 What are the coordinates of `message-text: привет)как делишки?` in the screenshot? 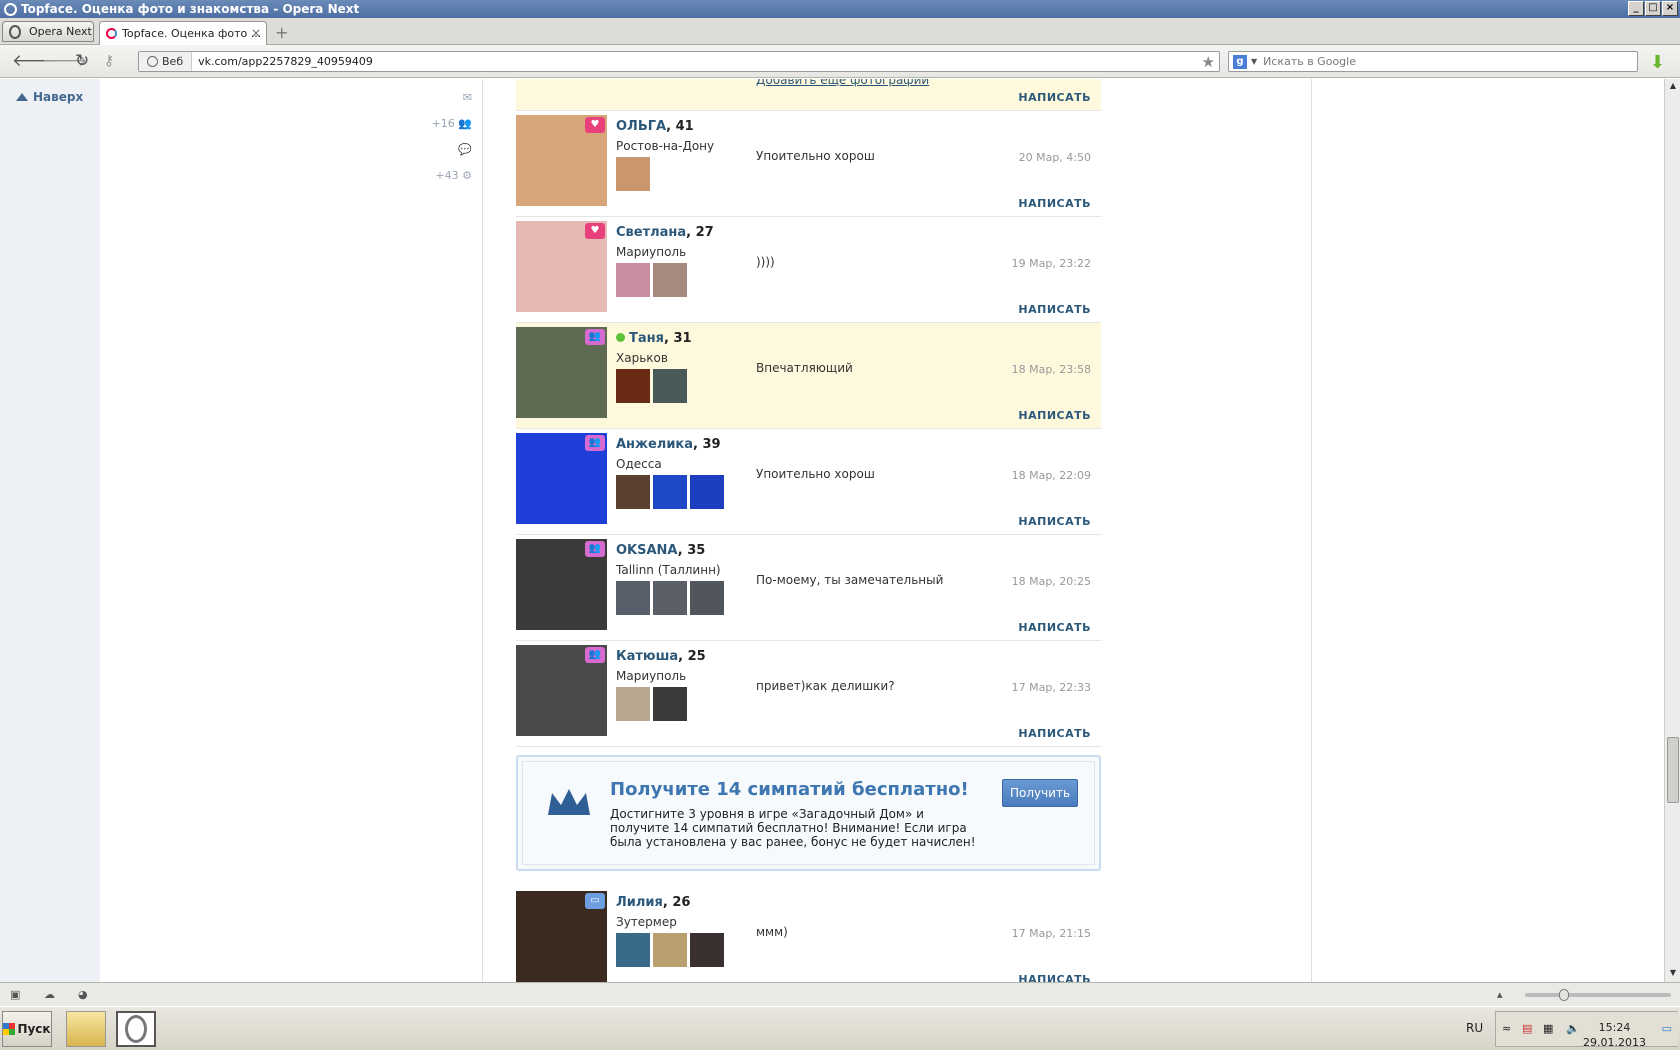 It's located at (825, 686).